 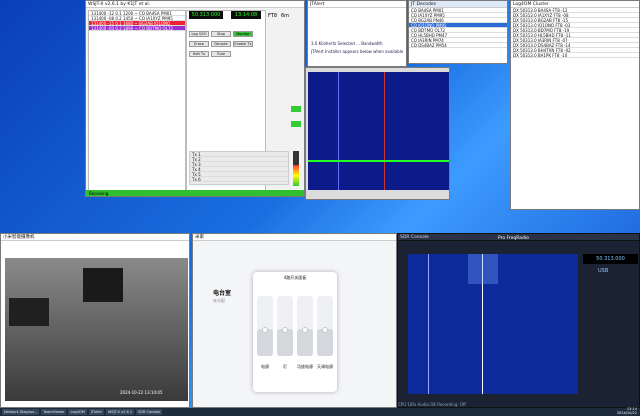 I want to click on log-row: DX 50313.0 BA1PK FT8 -10, so click(x=575, y=55).